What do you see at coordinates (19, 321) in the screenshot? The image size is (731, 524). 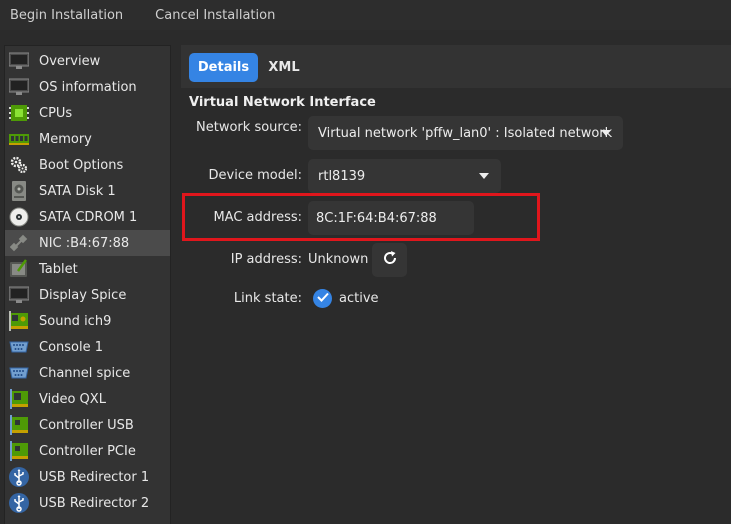 I see `sound-card-icon` at bounding box center [19, 321].